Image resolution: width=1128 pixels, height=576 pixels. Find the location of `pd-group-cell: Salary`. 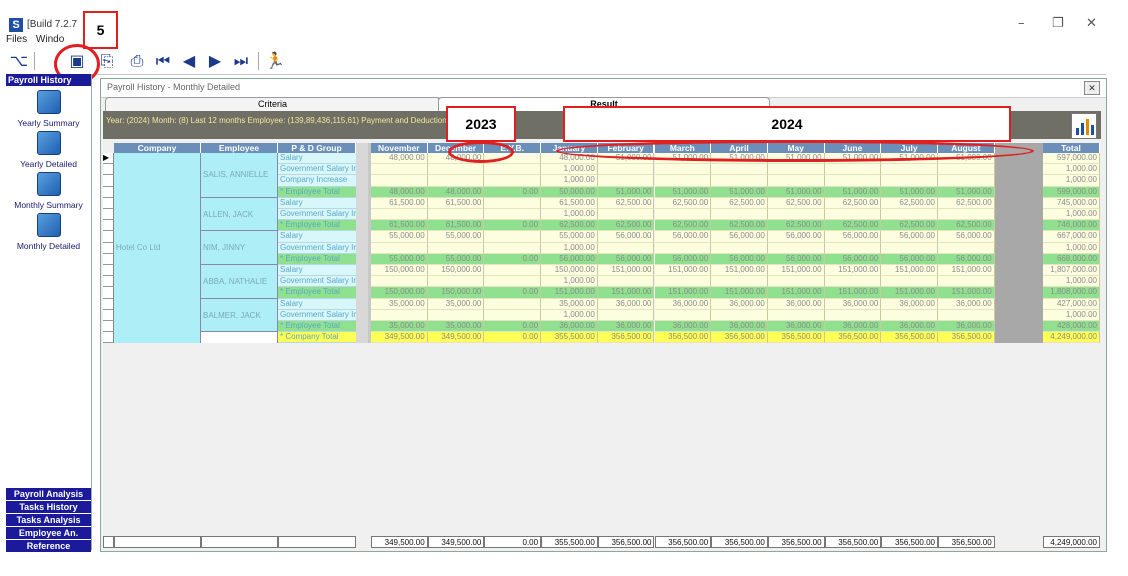

pd-group-cell: Salary is located at coordinates (317, 271).